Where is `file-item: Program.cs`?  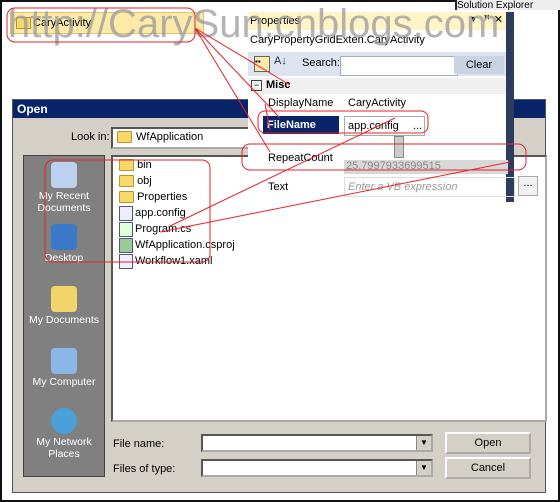
file-item: Program.cs is located at coordinates (155, 229).